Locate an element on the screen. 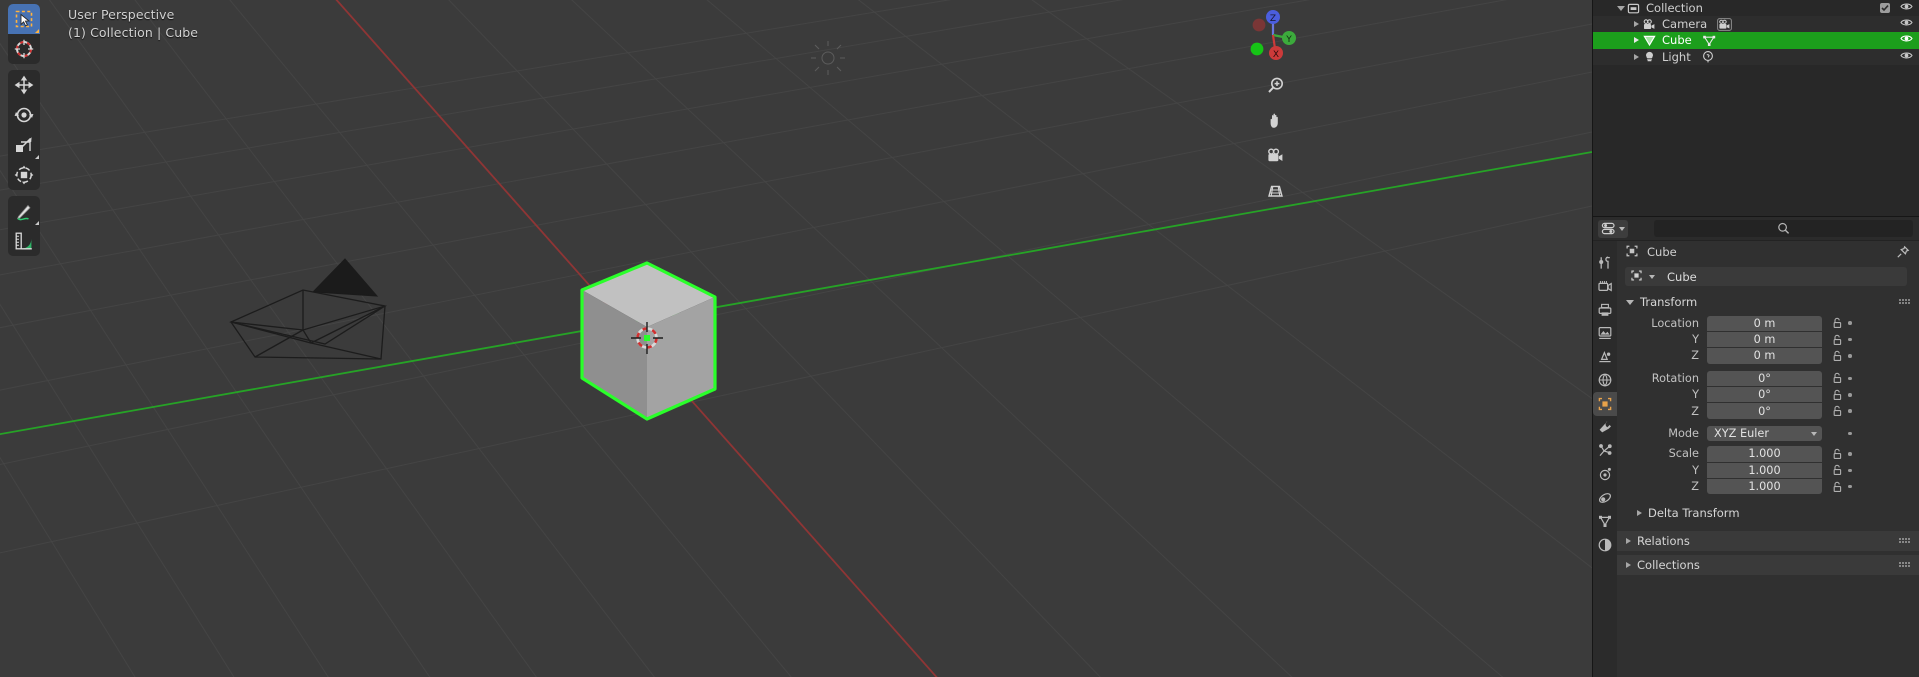  modifiers-tab is located at coordinates (1605, 428).